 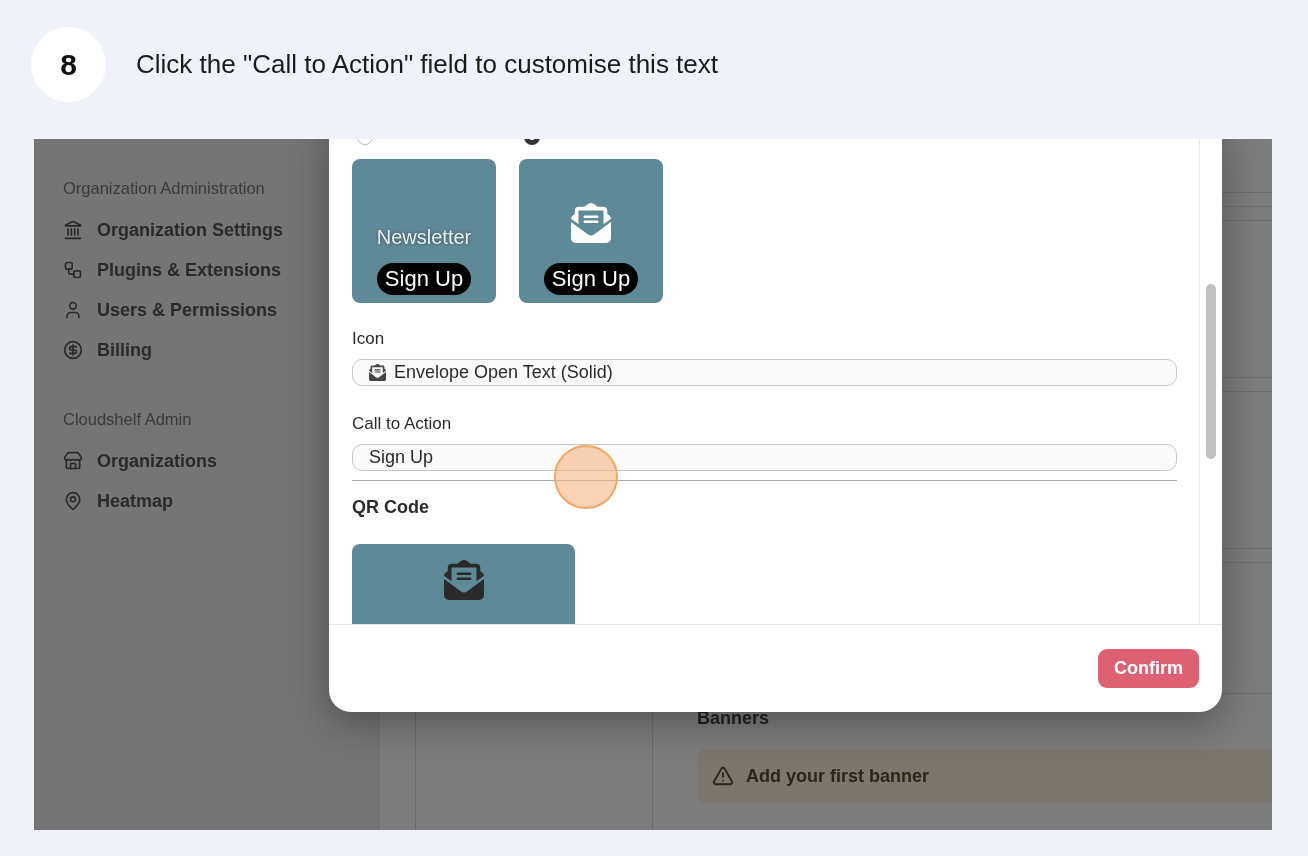 What do you see at coordinates (723, 776) in the screenshot?
I see `warning-icon` at bounding box center [723, 776].